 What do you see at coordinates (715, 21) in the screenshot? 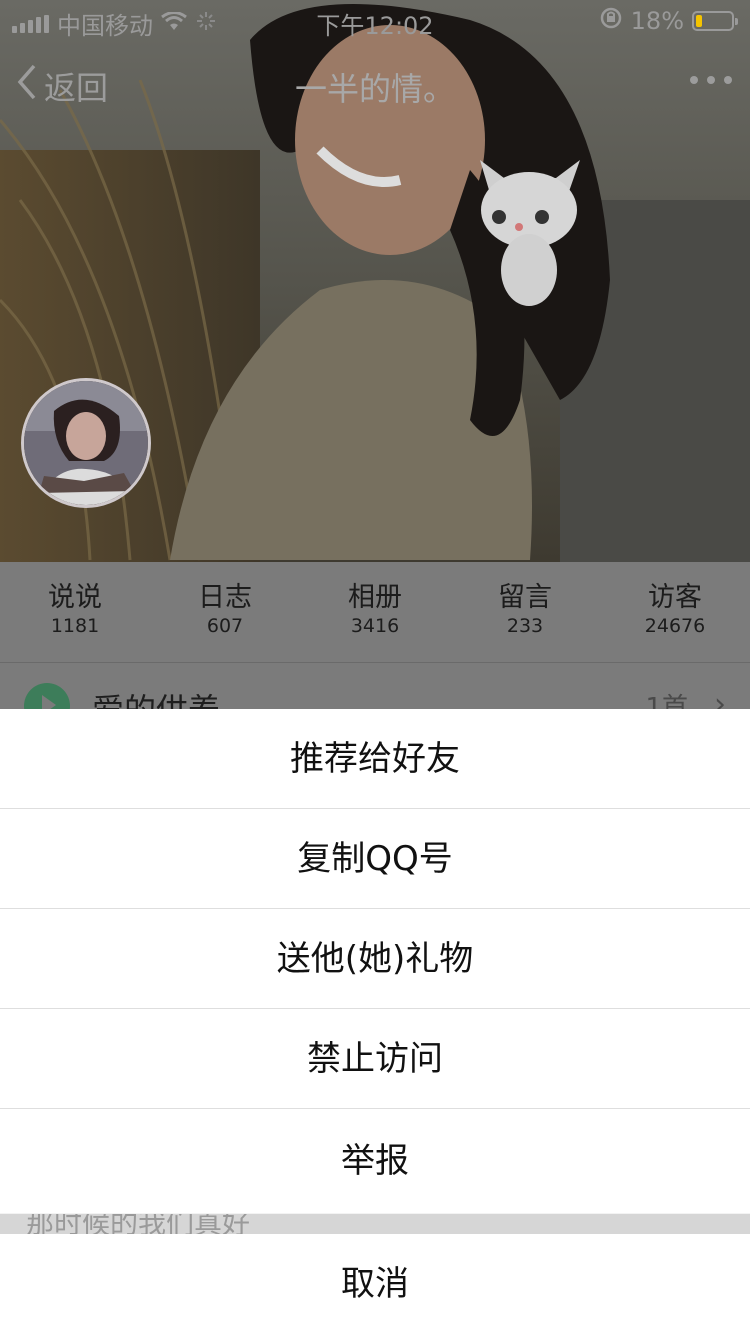
I see `battery-icon` at bounding box center [715, 21].